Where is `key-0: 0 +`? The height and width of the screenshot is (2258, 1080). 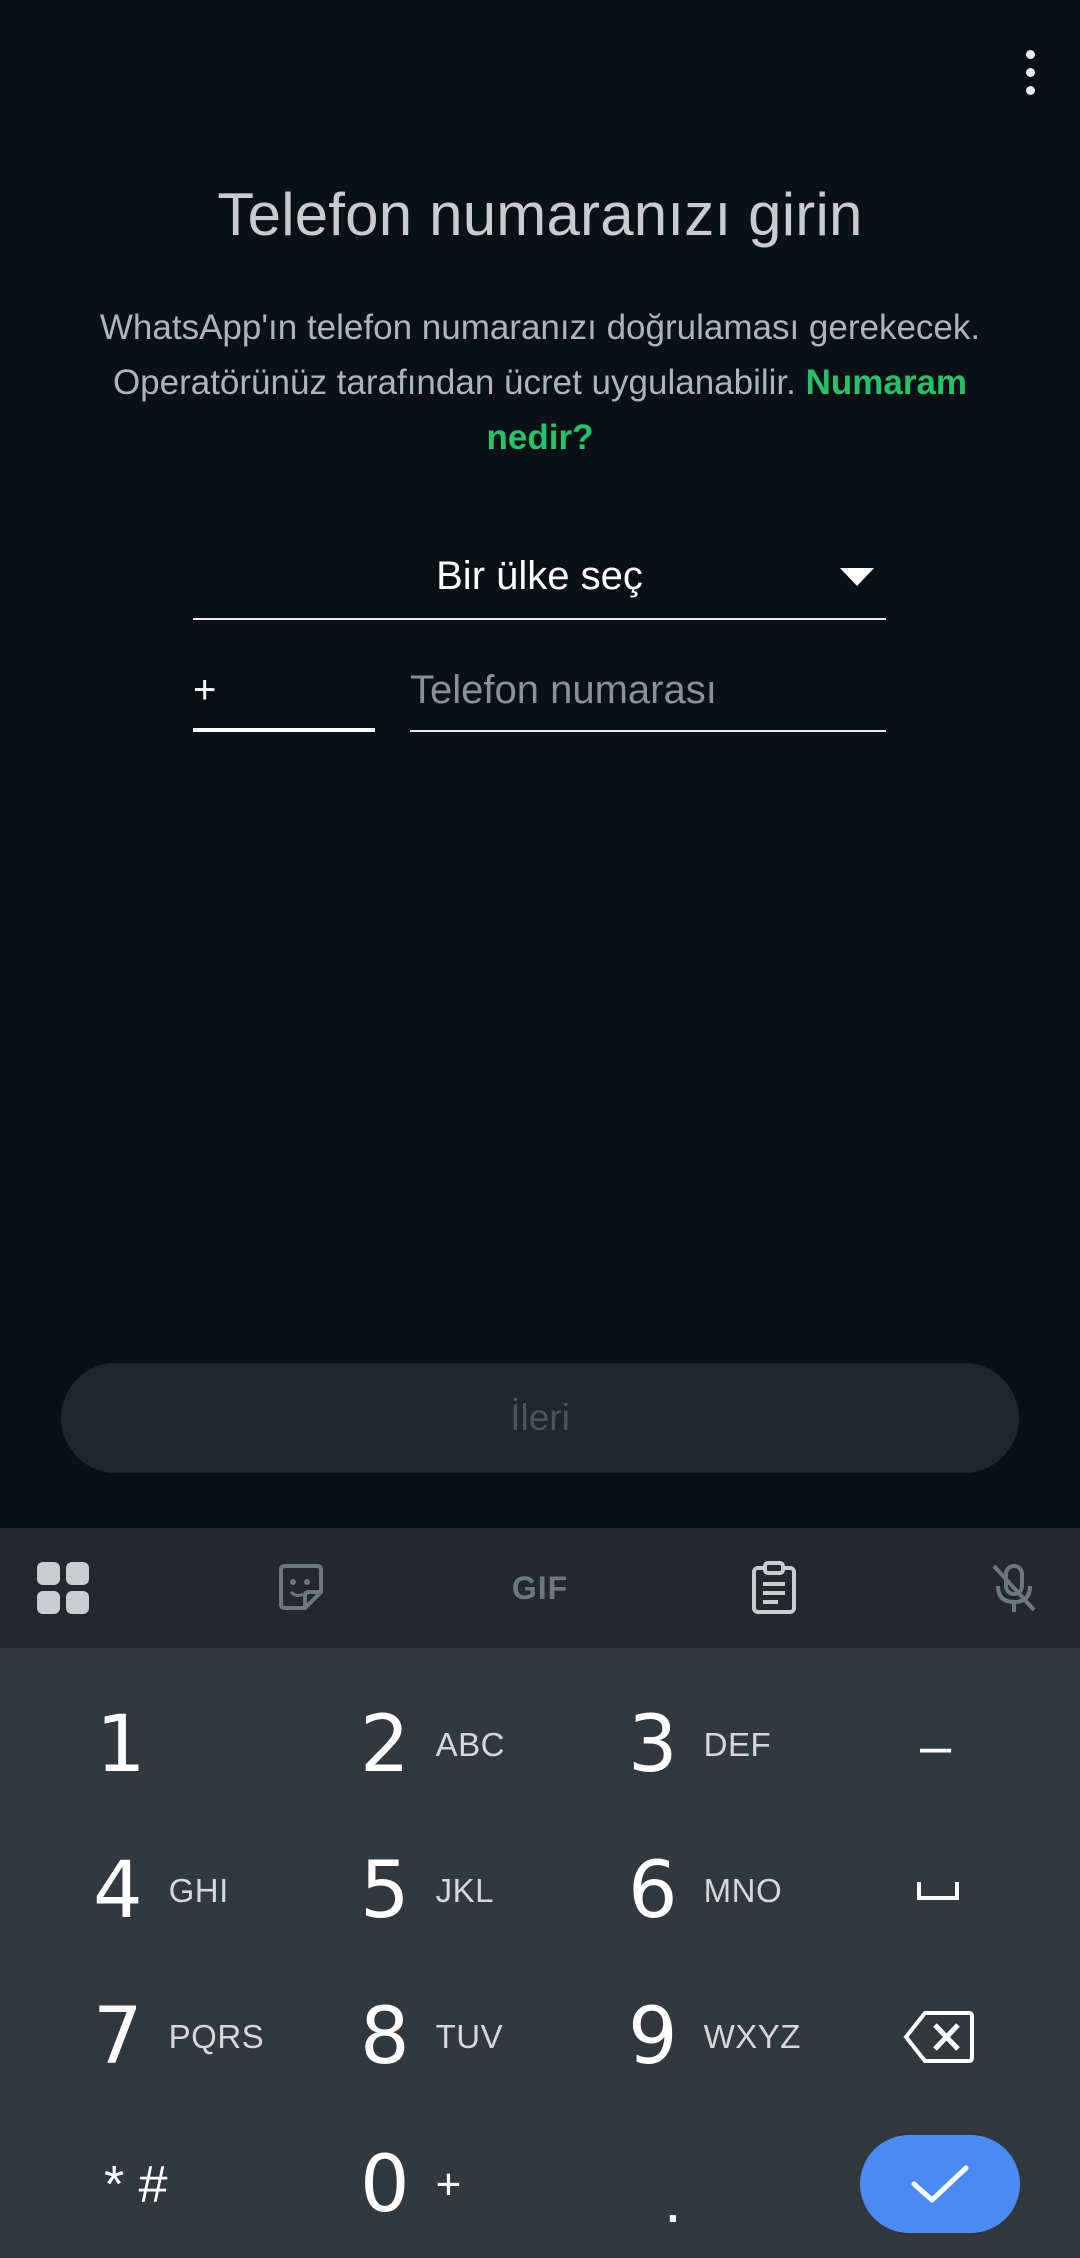
key-0: 0 + is located at coordinates (411, 2185).